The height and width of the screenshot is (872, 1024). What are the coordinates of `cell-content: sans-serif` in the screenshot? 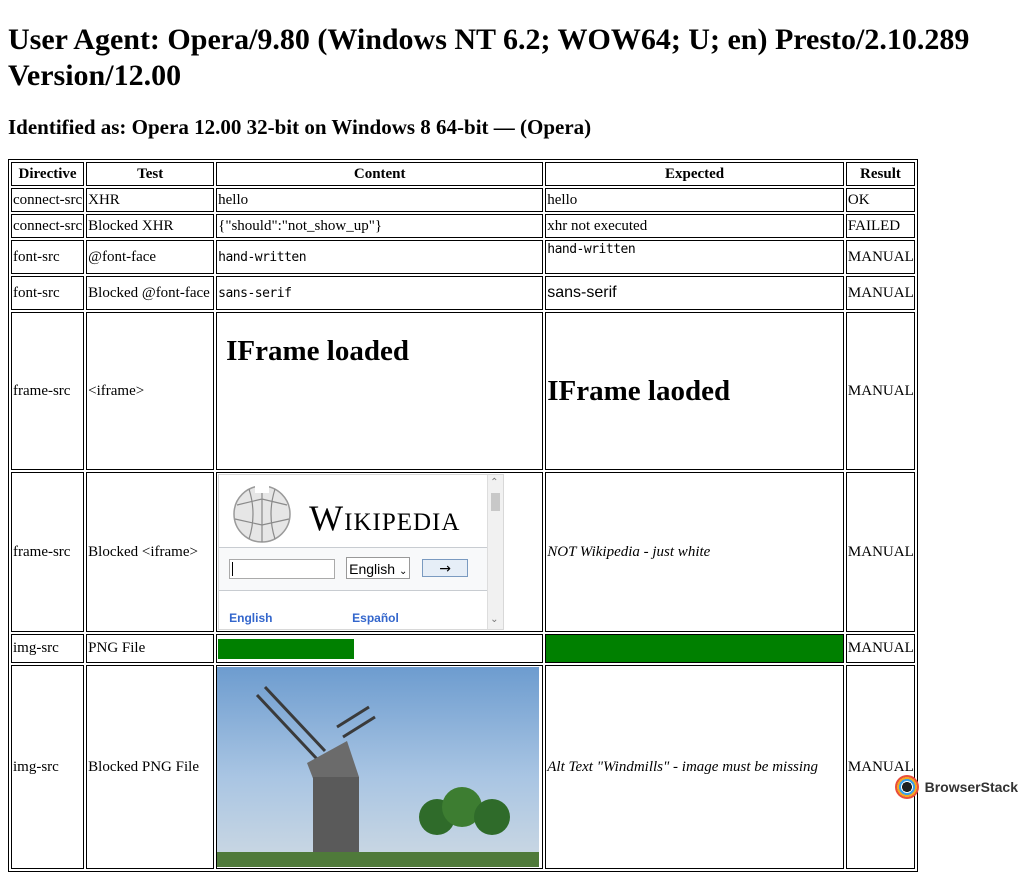 It's located at (380, 293).